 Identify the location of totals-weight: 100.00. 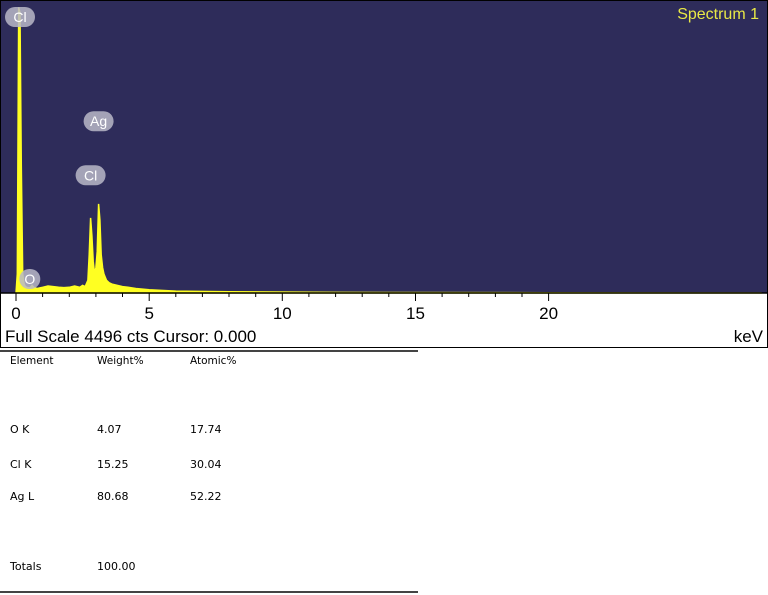
(116, 566).